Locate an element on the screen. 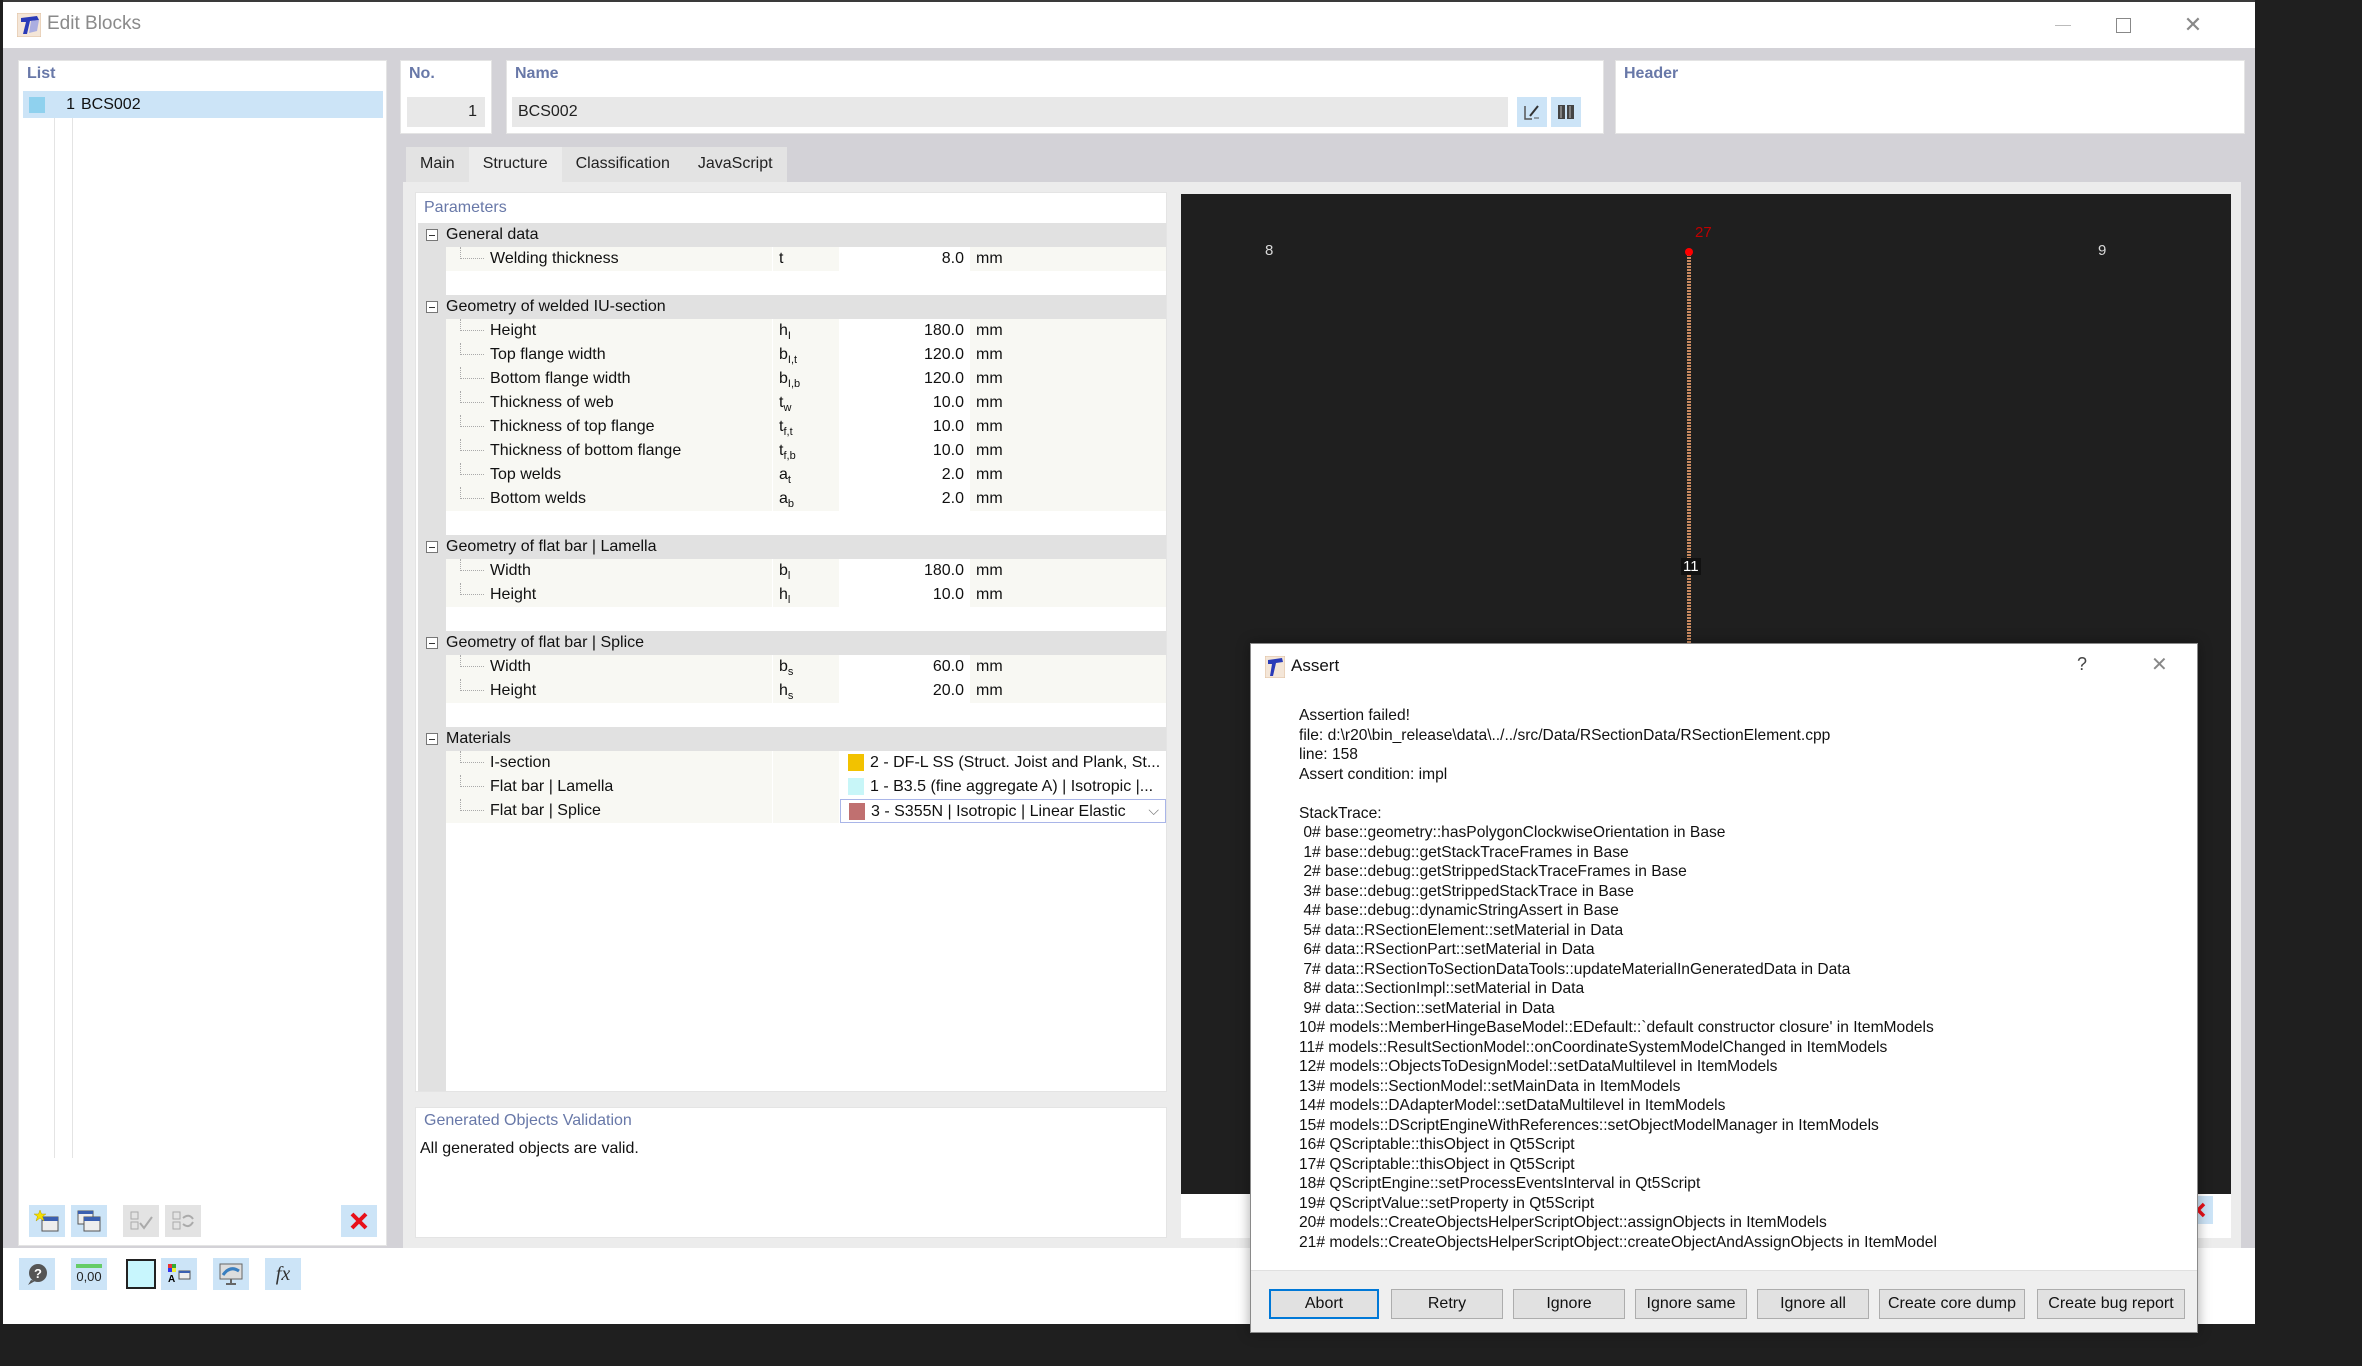 The height and width of the screenshot is (1366, 2362). parameter-row: Welding thickness t 8.0 mm is located at coordinates (806, 259).